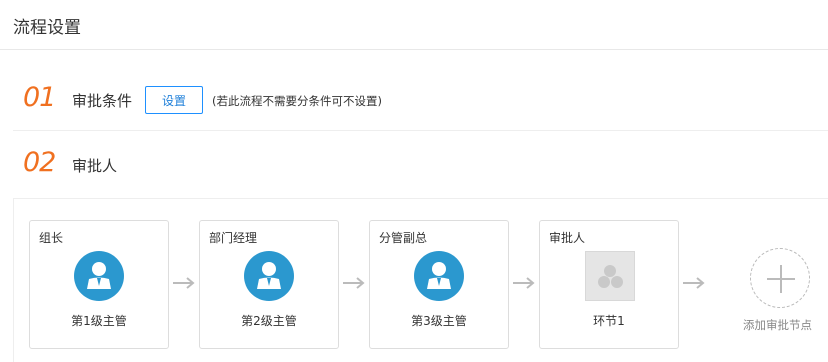 The image size is (828, 362). I want to click on approval-node: 组长 第1级主管, so click(99, 284).